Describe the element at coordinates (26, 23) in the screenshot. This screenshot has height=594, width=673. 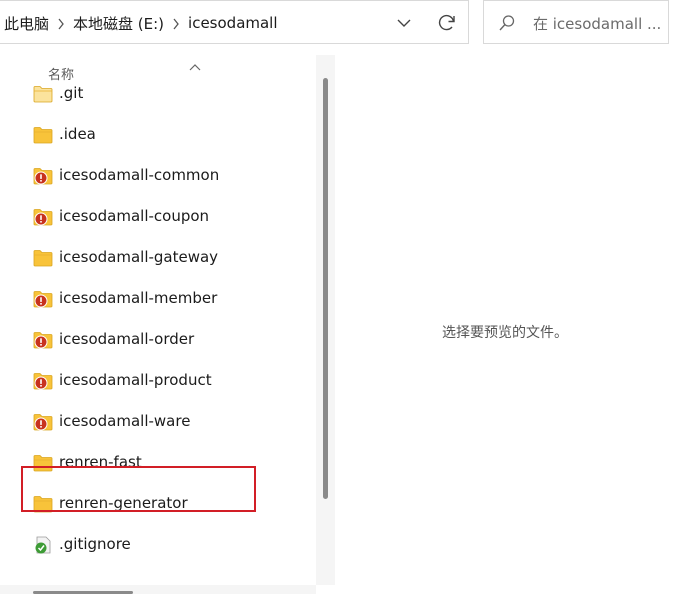
I see `breadcrumb-item-this-pc: 此电脑` at that location.